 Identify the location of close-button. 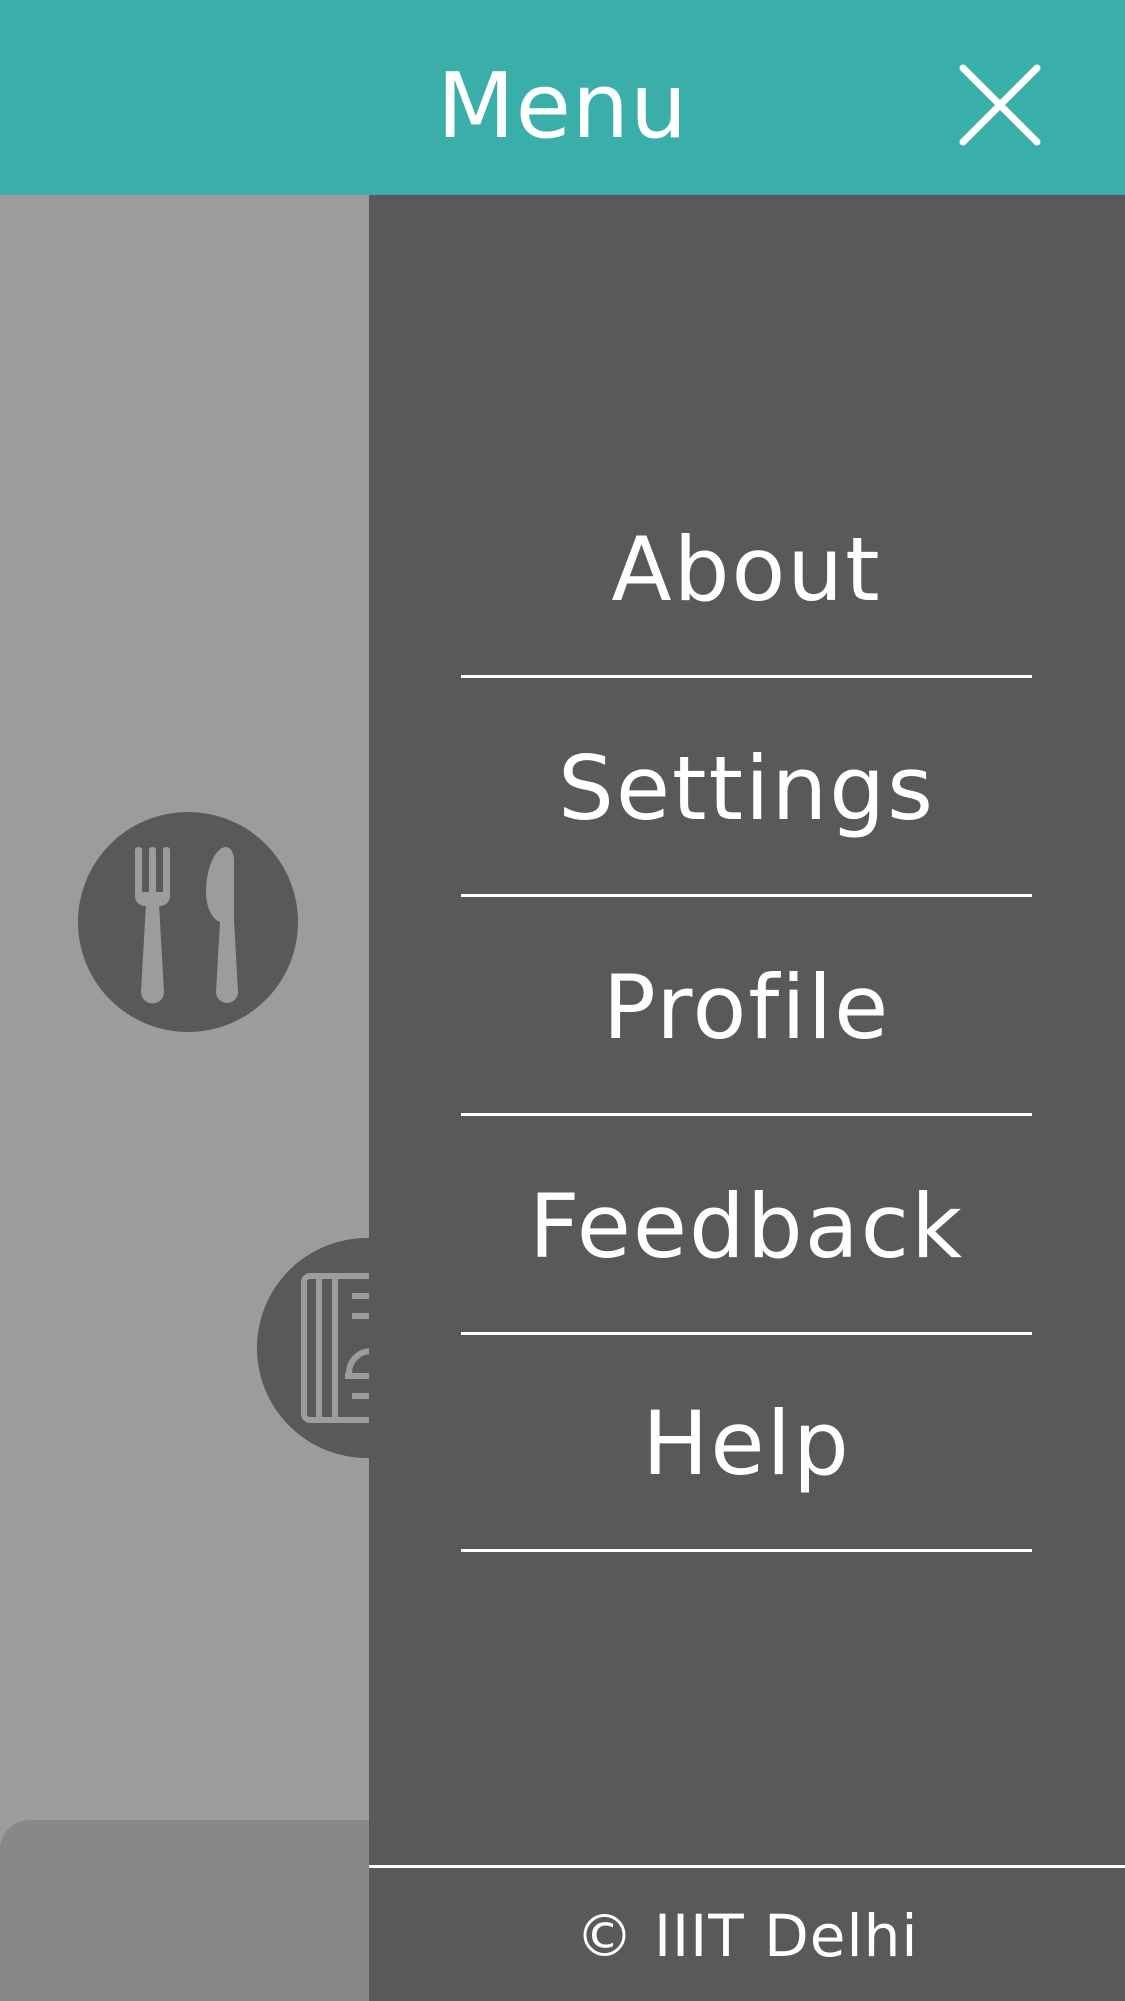
(1000, 105).